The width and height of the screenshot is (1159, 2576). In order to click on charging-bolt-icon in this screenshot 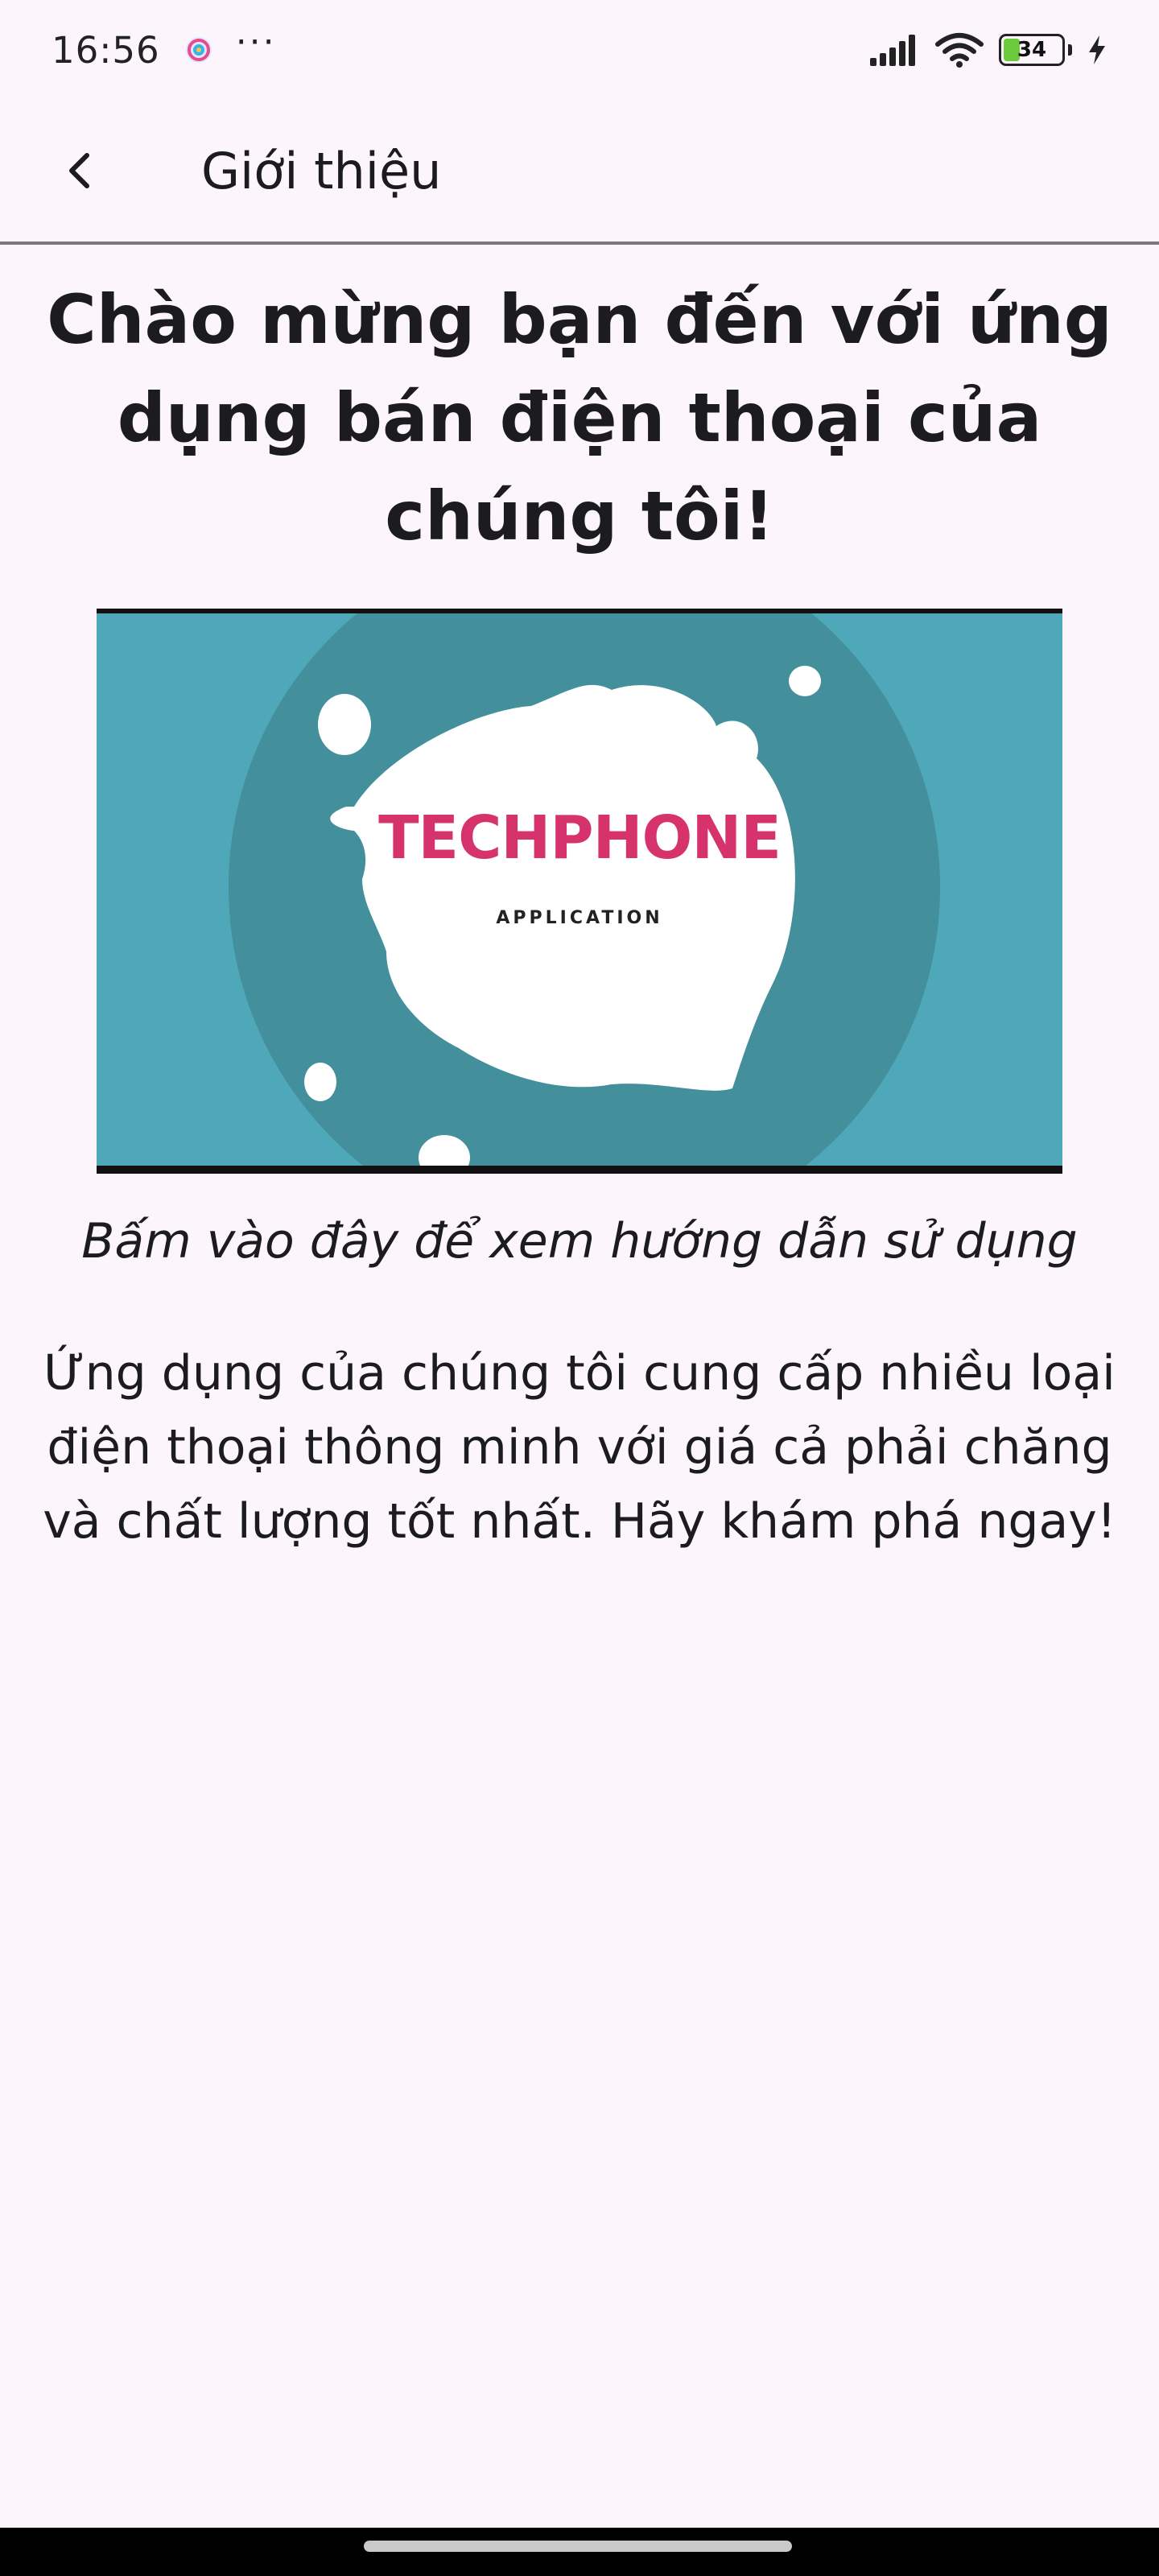, I will do `click(1097, 49)`.